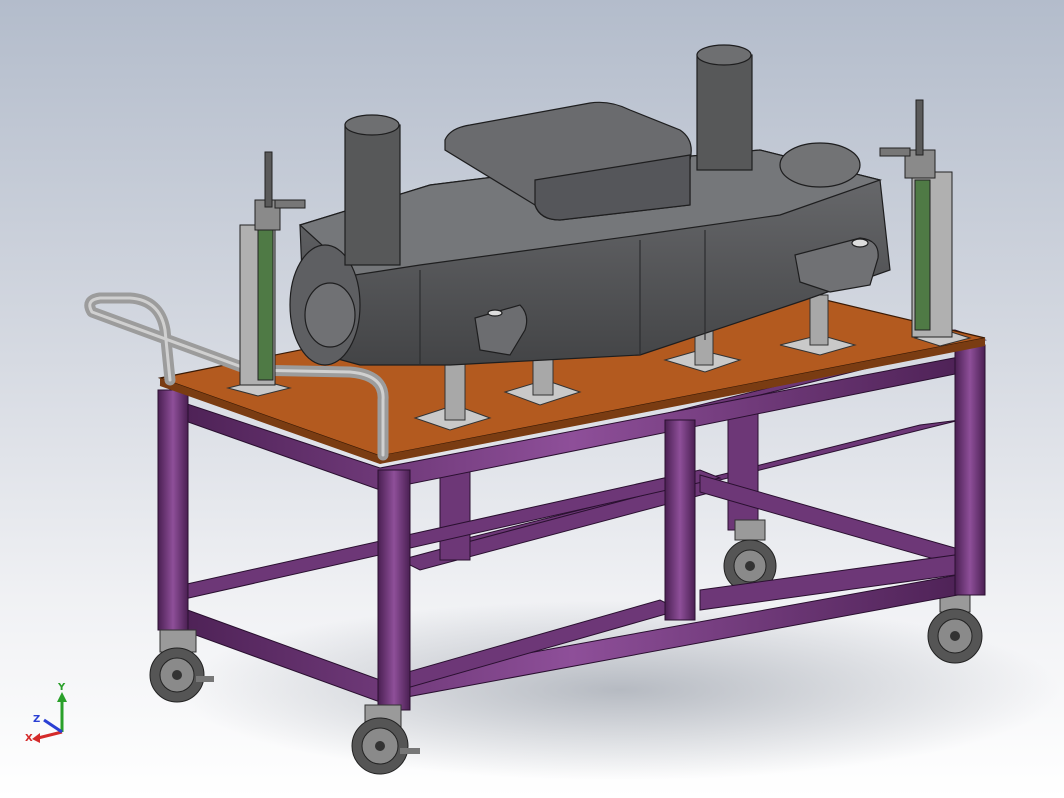  I want to click on triad-x-axis, so click(50, 735).